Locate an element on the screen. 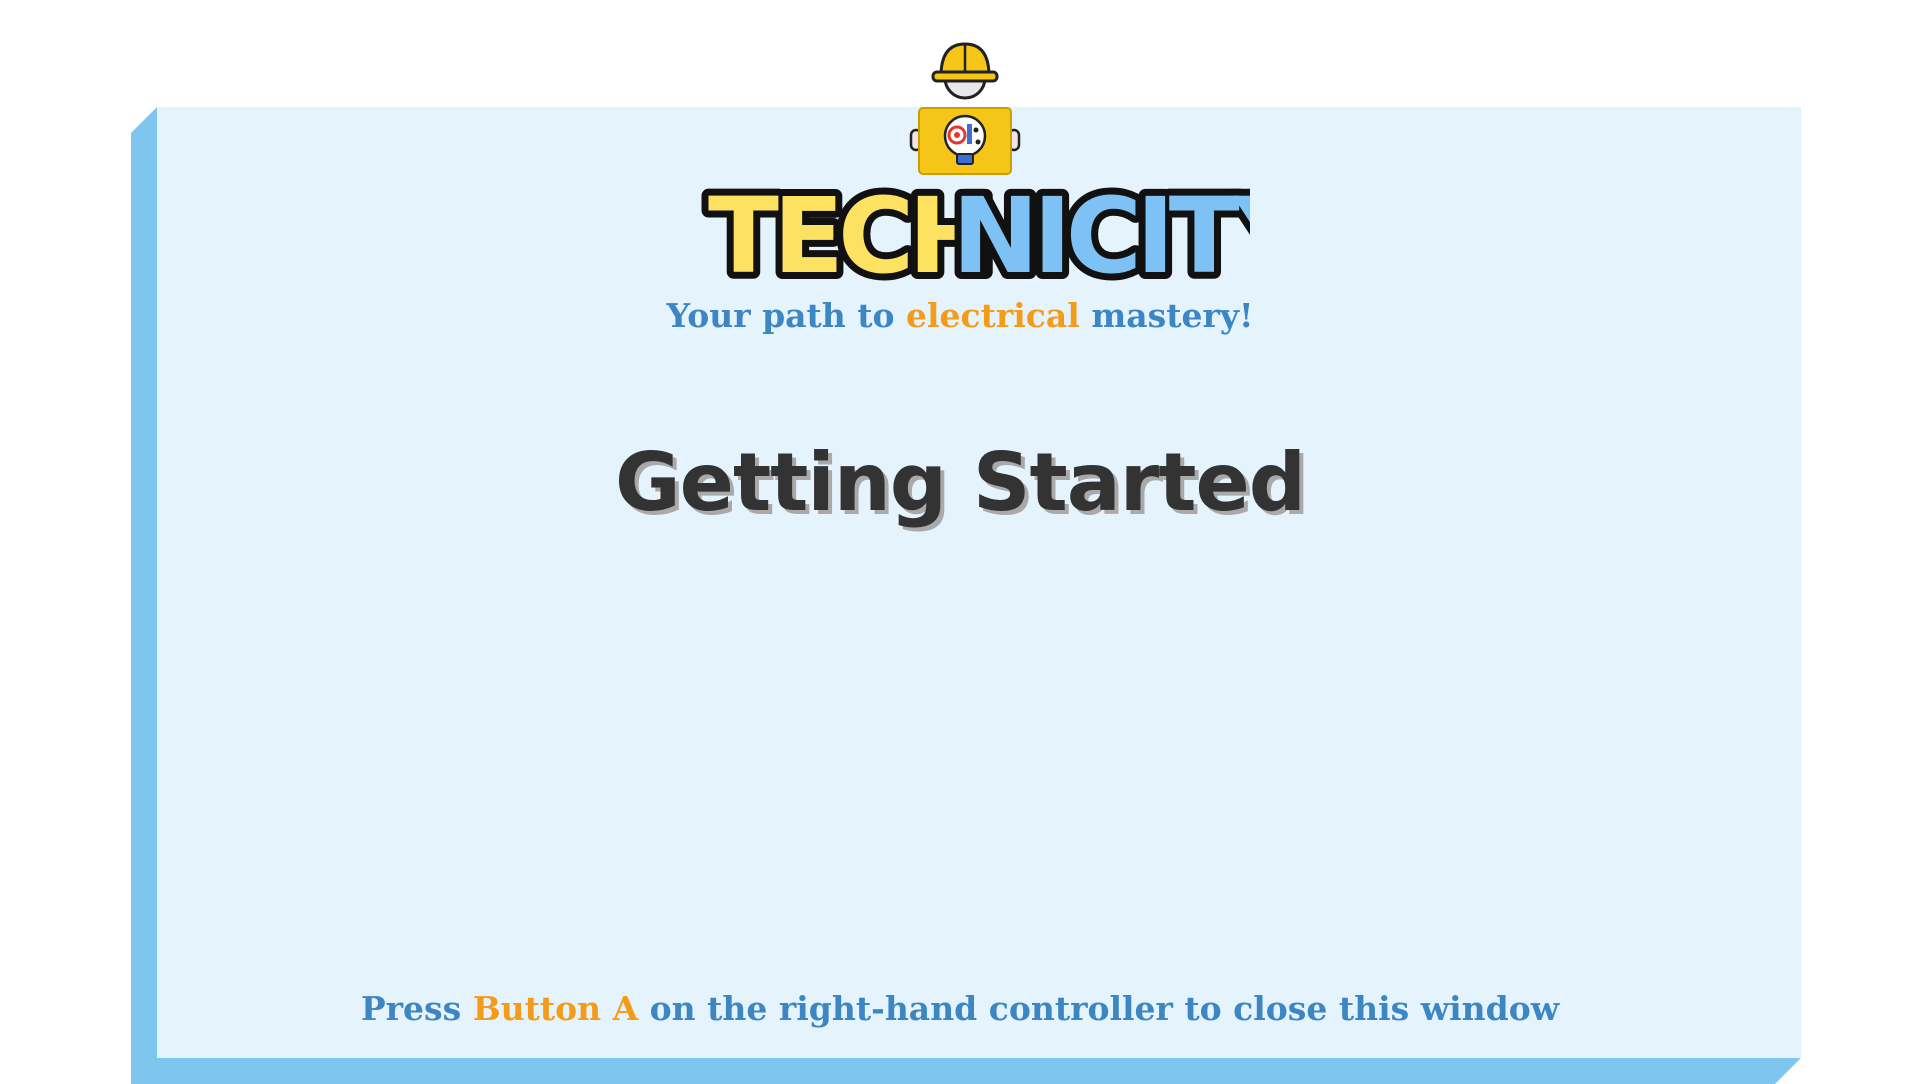 This screenshot has width=1920, height=1084. instruction-text-start: Press is located at coordinates (411, 1008).